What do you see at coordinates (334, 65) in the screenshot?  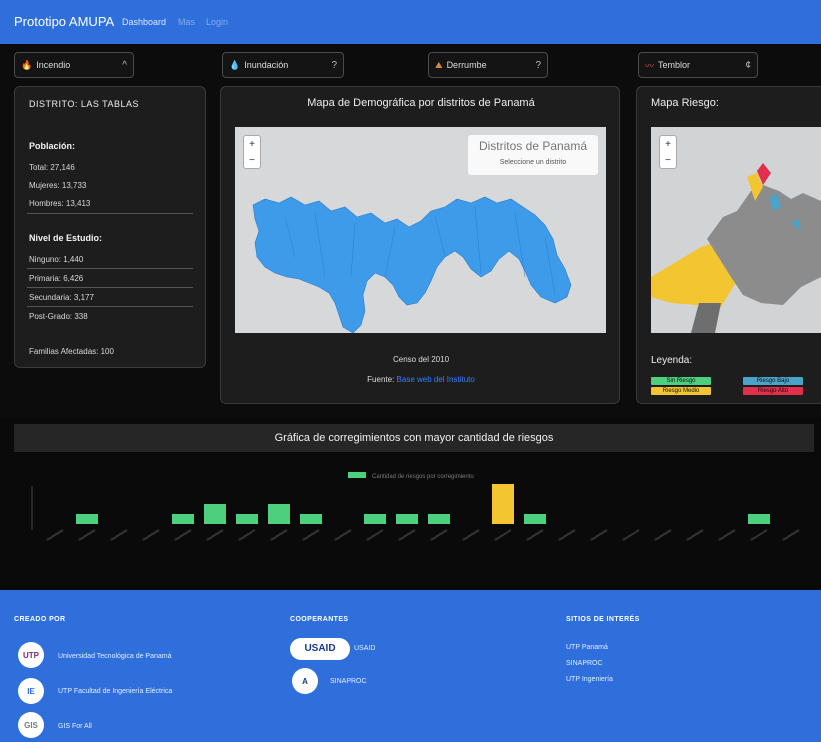 I see `chevron-icon: ?` at bounding box center [334, 65].